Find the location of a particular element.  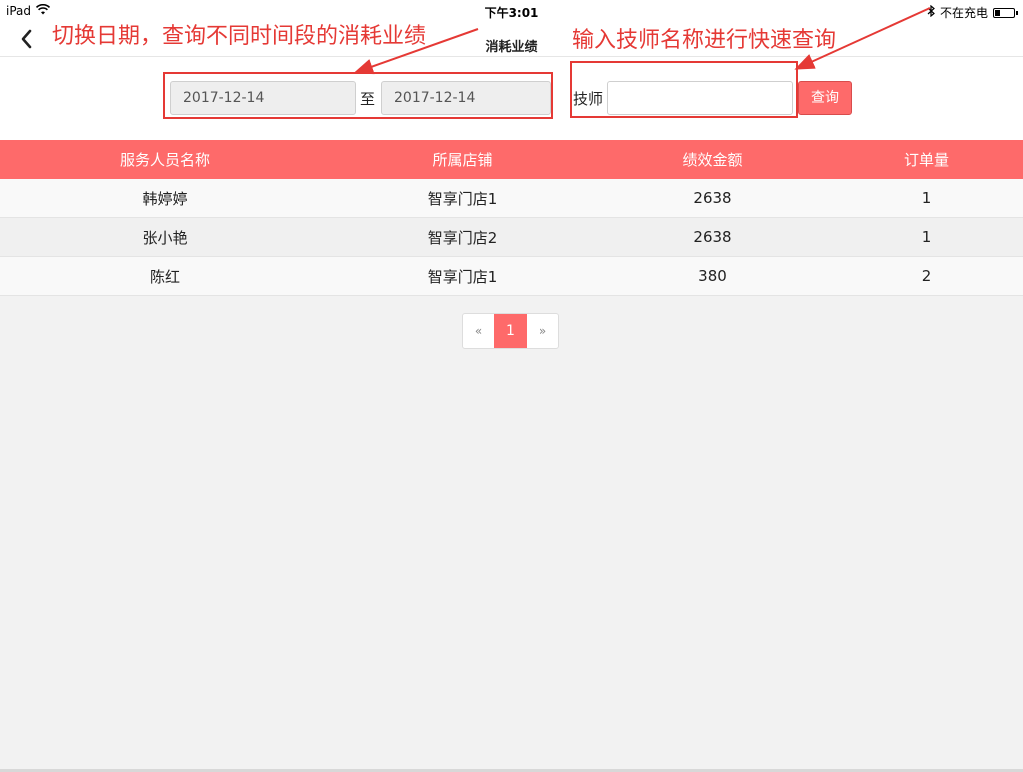

cell-store: 智享门店2 is located at coordinates (462, 237).